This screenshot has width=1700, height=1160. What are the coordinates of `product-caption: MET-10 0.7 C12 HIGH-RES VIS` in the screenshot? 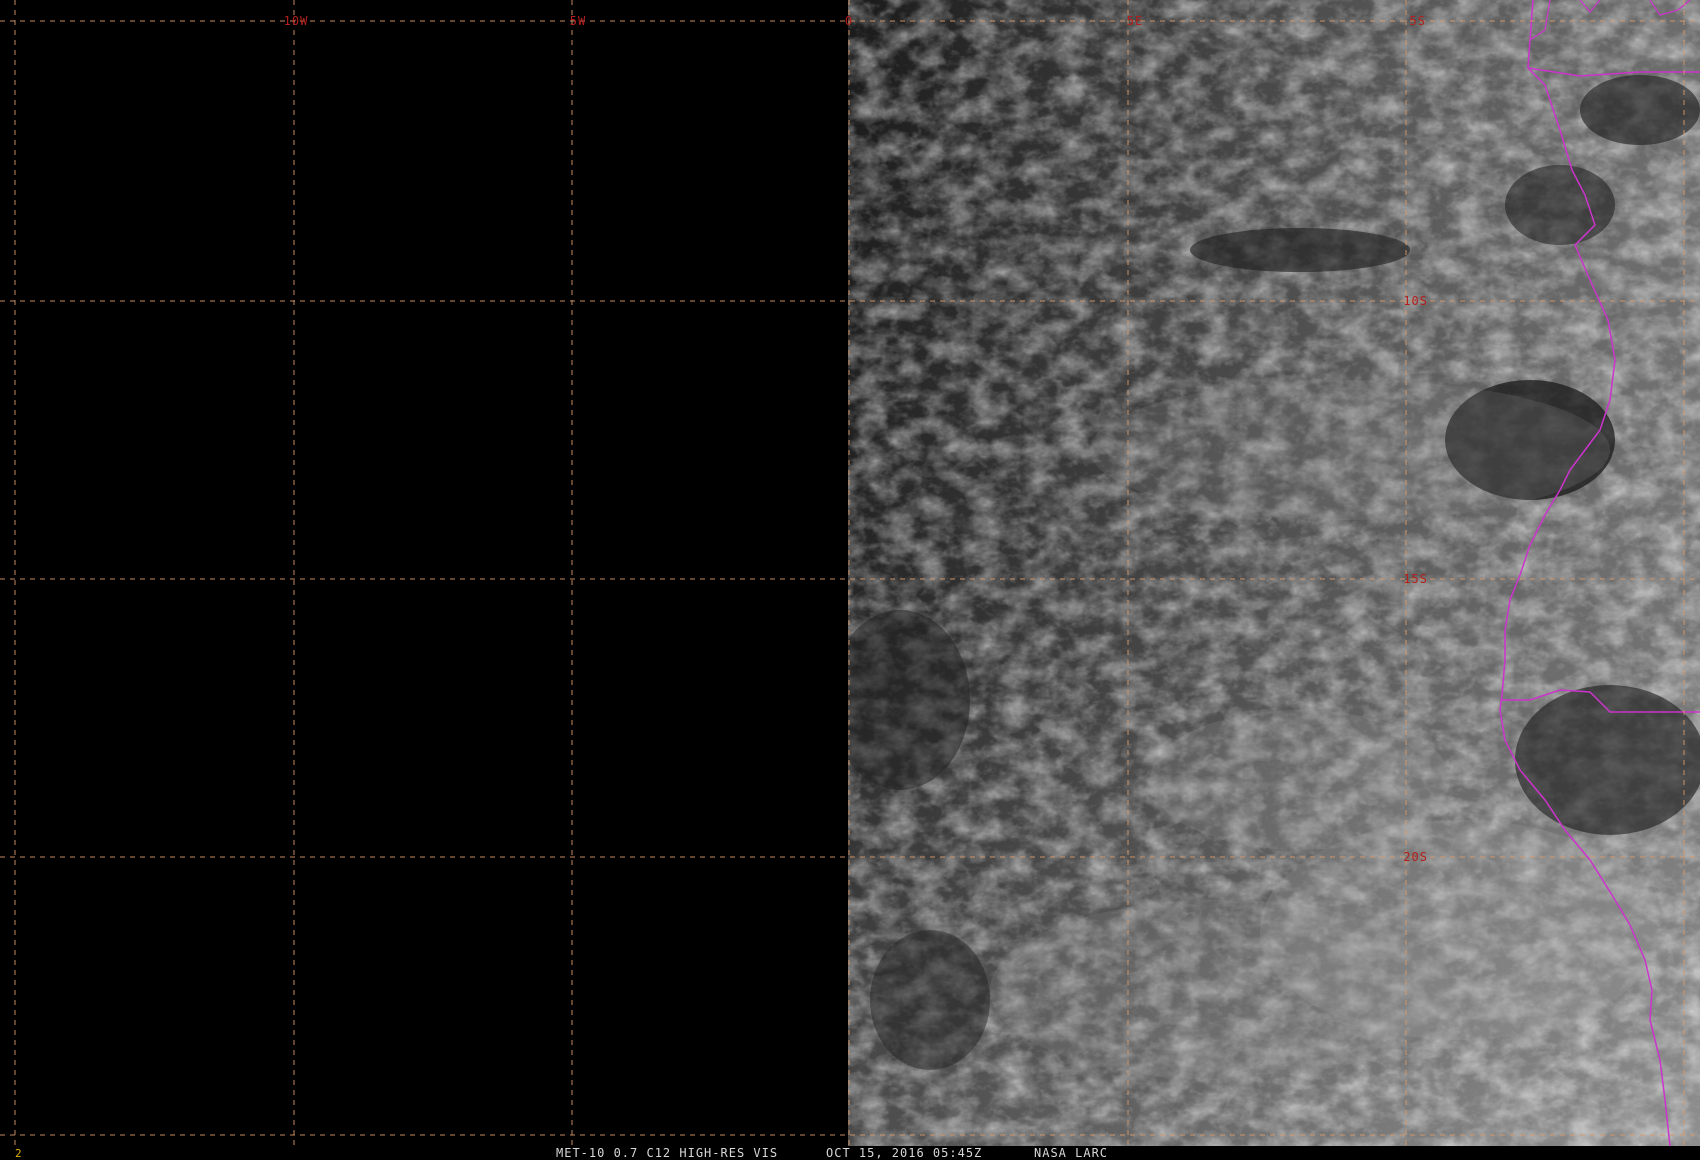 It's located at (667, 1153).